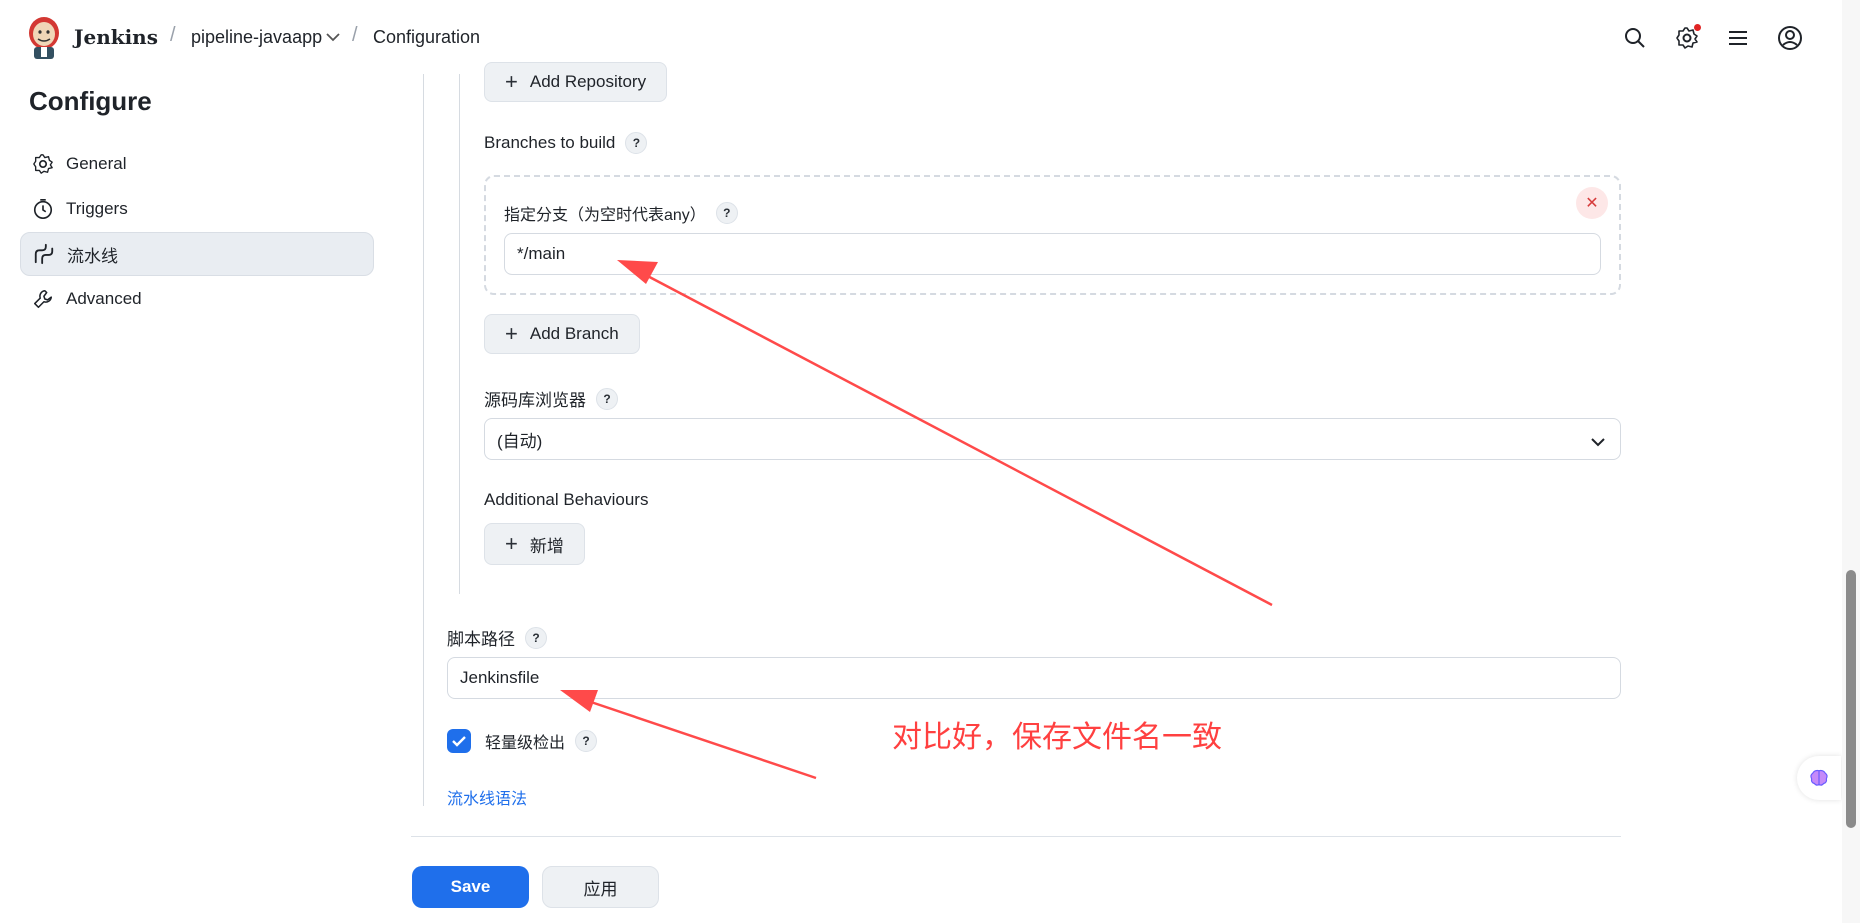  Describe the element at coordinates (1016, 836) in the screenshot. I see `footer-divider` at that location.